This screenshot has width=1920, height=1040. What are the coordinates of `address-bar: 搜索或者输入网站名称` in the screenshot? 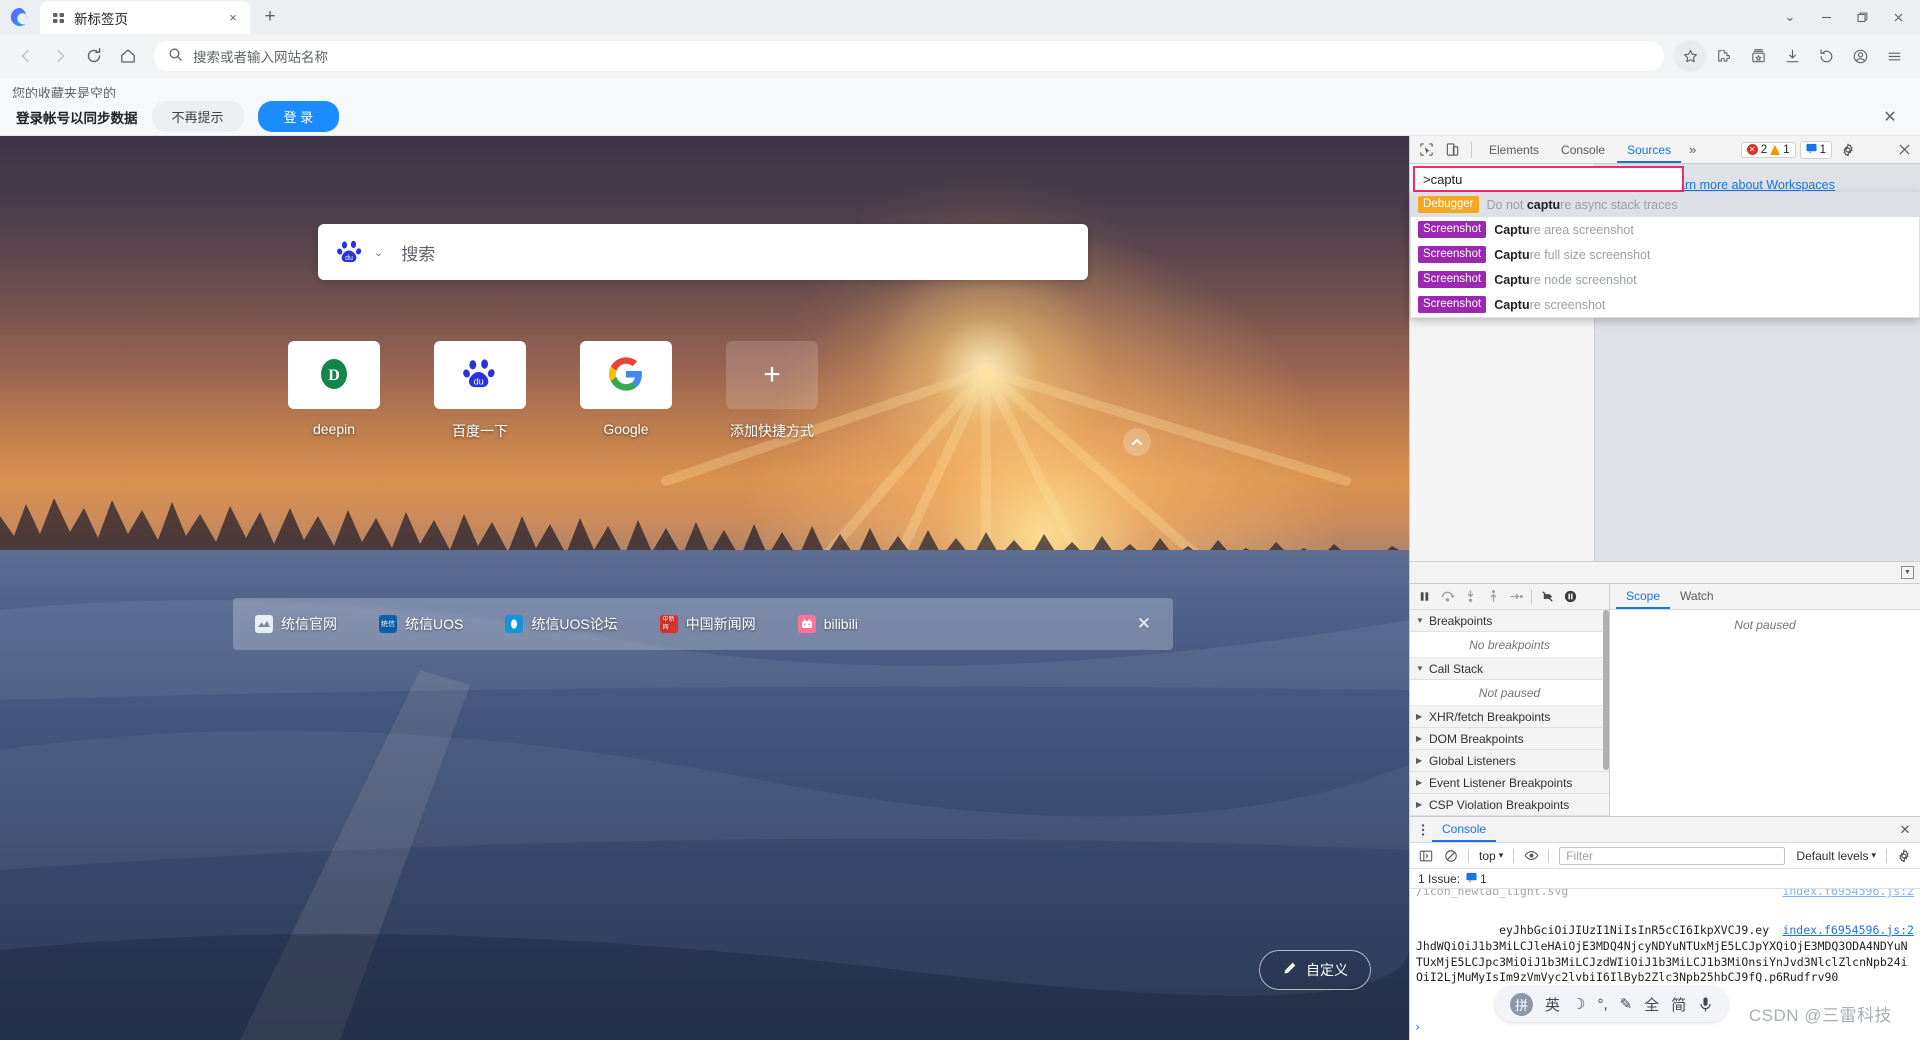 It's located at (909, 56).